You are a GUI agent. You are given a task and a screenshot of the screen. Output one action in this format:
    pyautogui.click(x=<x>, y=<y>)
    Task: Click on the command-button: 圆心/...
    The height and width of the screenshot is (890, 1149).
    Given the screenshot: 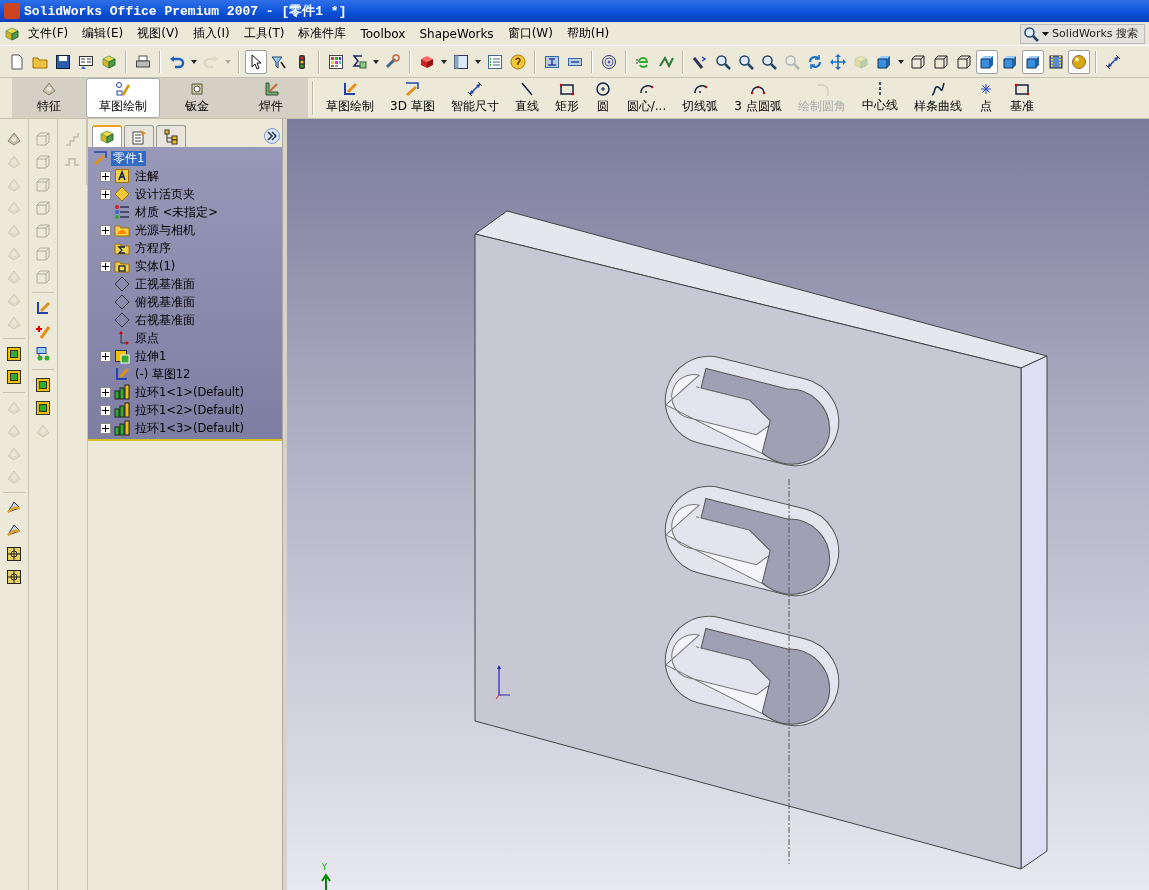 What is the action you would take?
    pyautogui.click(x=646, y=98)
    